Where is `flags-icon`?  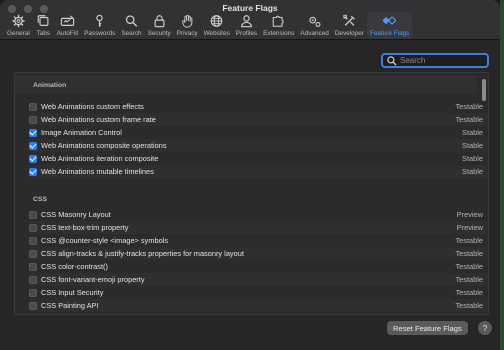 flags-icon is located at coordinates (389, 20).